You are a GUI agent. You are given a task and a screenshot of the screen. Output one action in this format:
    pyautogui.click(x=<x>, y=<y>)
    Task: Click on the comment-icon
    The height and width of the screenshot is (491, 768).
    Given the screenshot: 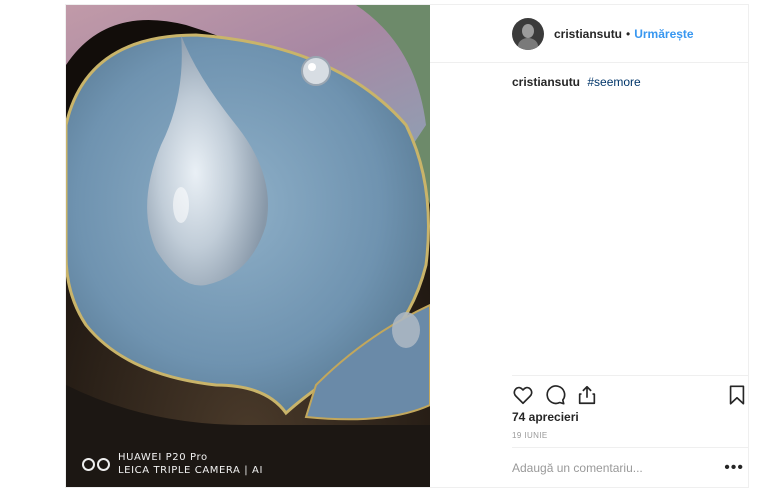 What is the action you would take?
    pyautogui.click(x=555, y=395)
    